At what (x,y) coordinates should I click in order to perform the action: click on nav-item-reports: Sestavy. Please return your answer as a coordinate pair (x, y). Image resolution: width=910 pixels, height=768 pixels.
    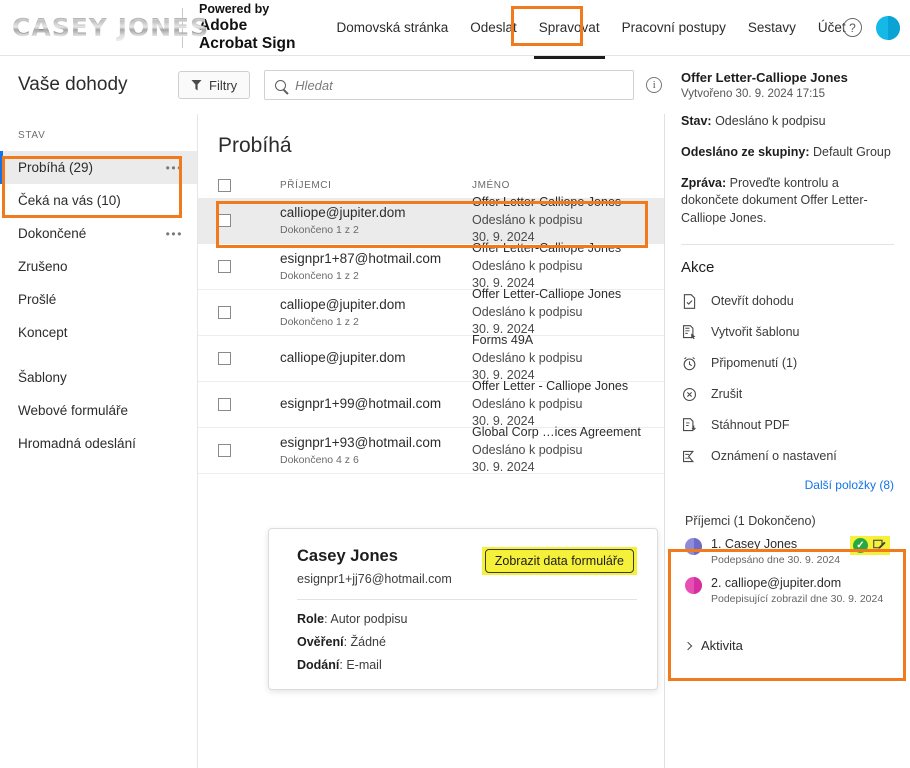
    Looking at the image, I should click on (772, 27).